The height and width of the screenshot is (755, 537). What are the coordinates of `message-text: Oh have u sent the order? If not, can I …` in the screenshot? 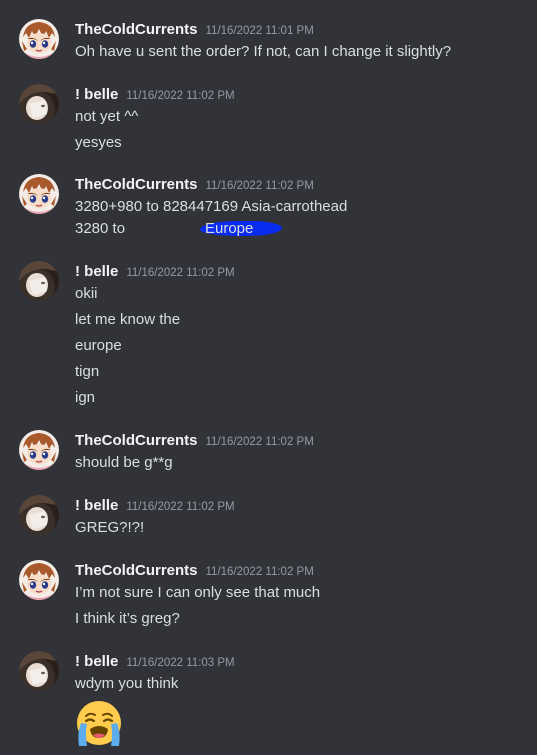 It's located at (263, 51).